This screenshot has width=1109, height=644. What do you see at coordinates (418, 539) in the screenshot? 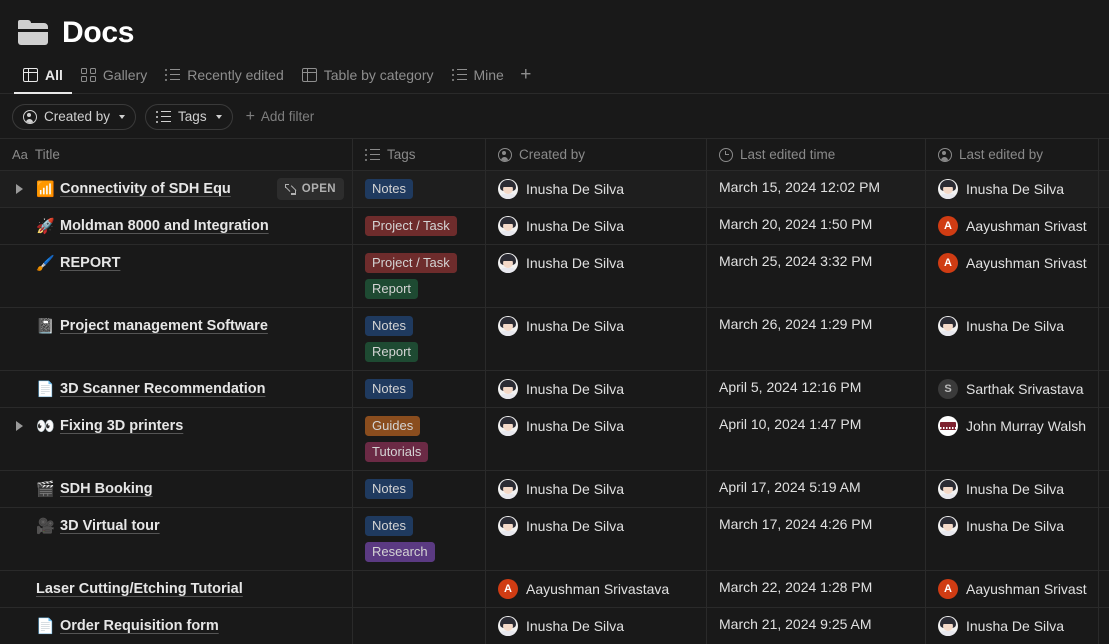
I see `cell-tags: Notes Research` at bounding box center [418, 539].